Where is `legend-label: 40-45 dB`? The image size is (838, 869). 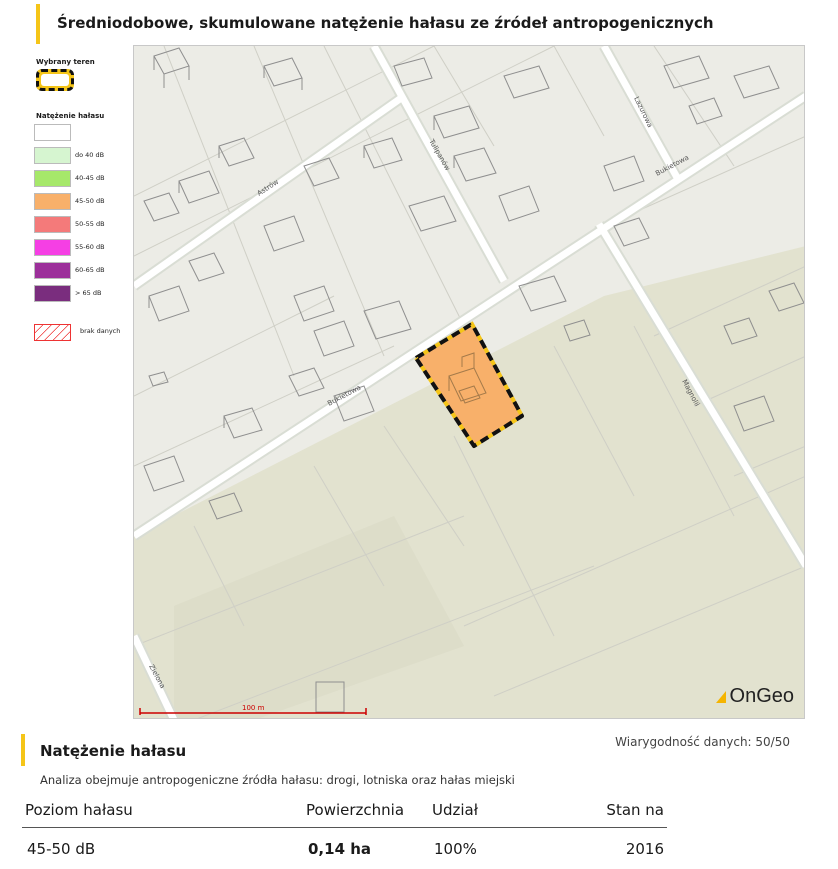 legend-label: 40-45 dB is located at coordinates (90, 178).